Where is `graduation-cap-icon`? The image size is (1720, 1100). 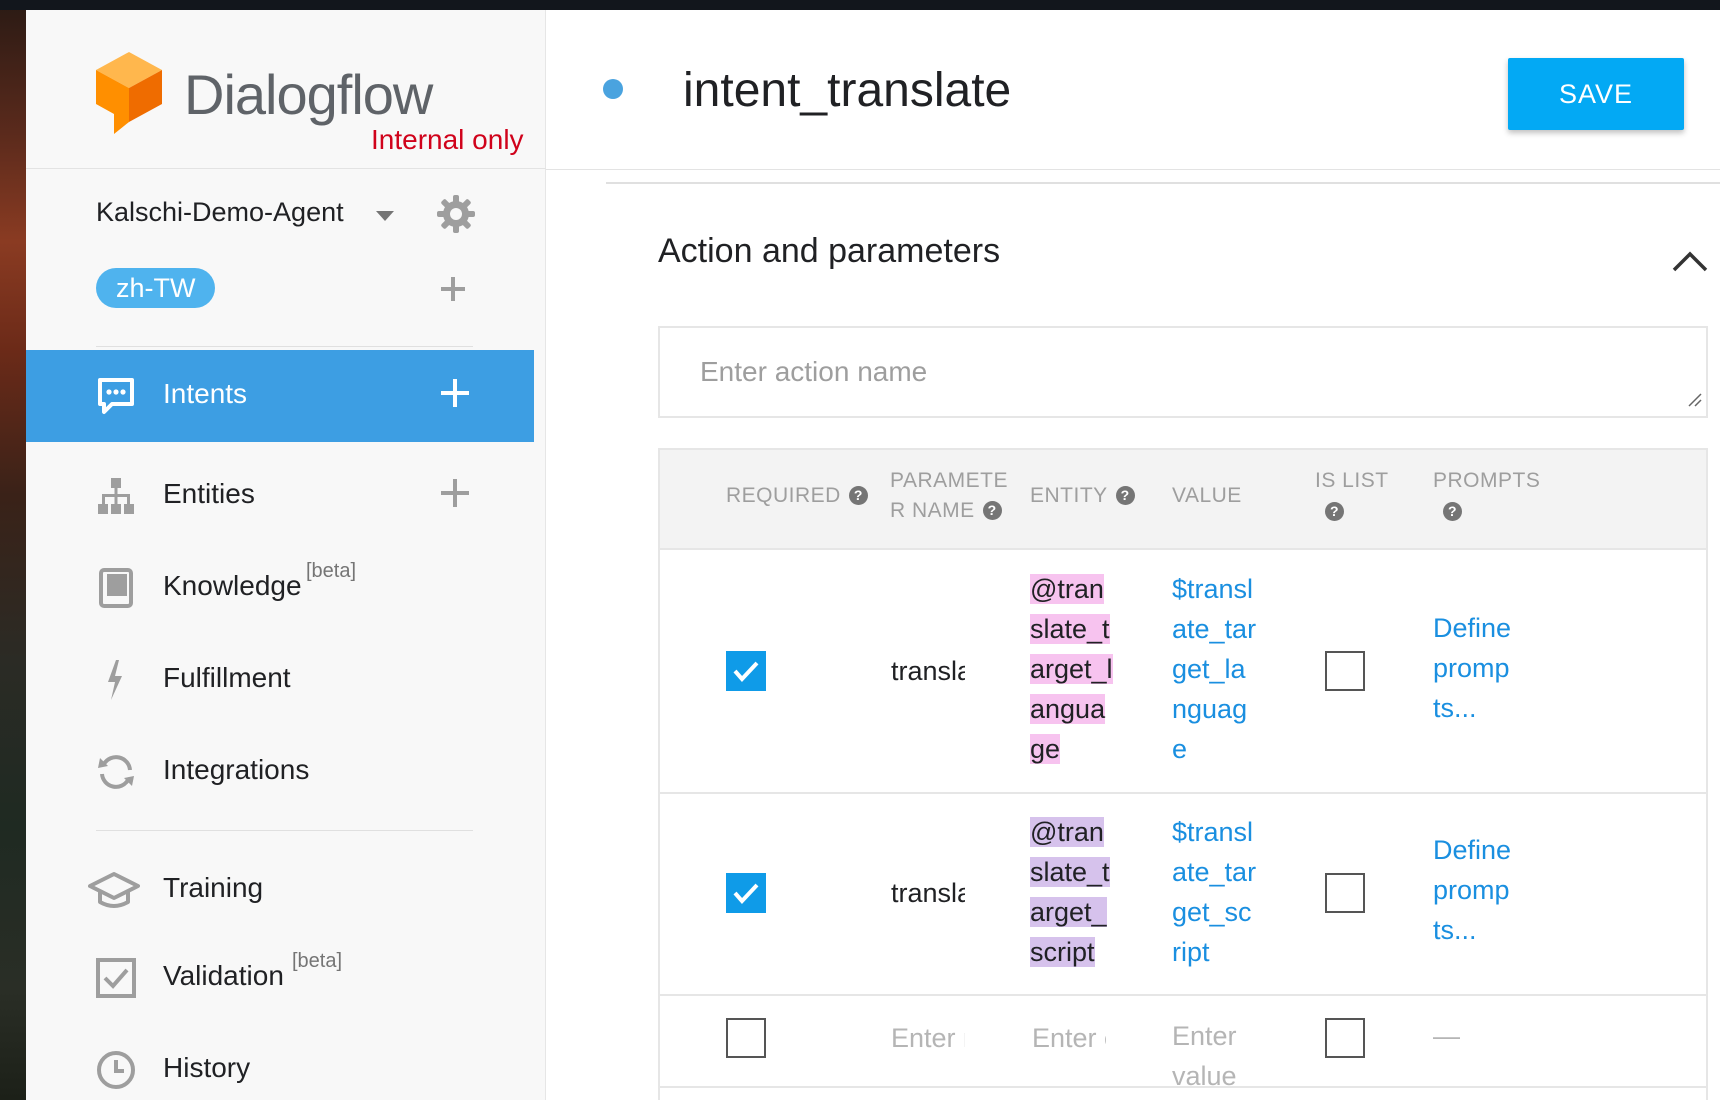
graduation-cap-icon is located at coordinates (114, 890).